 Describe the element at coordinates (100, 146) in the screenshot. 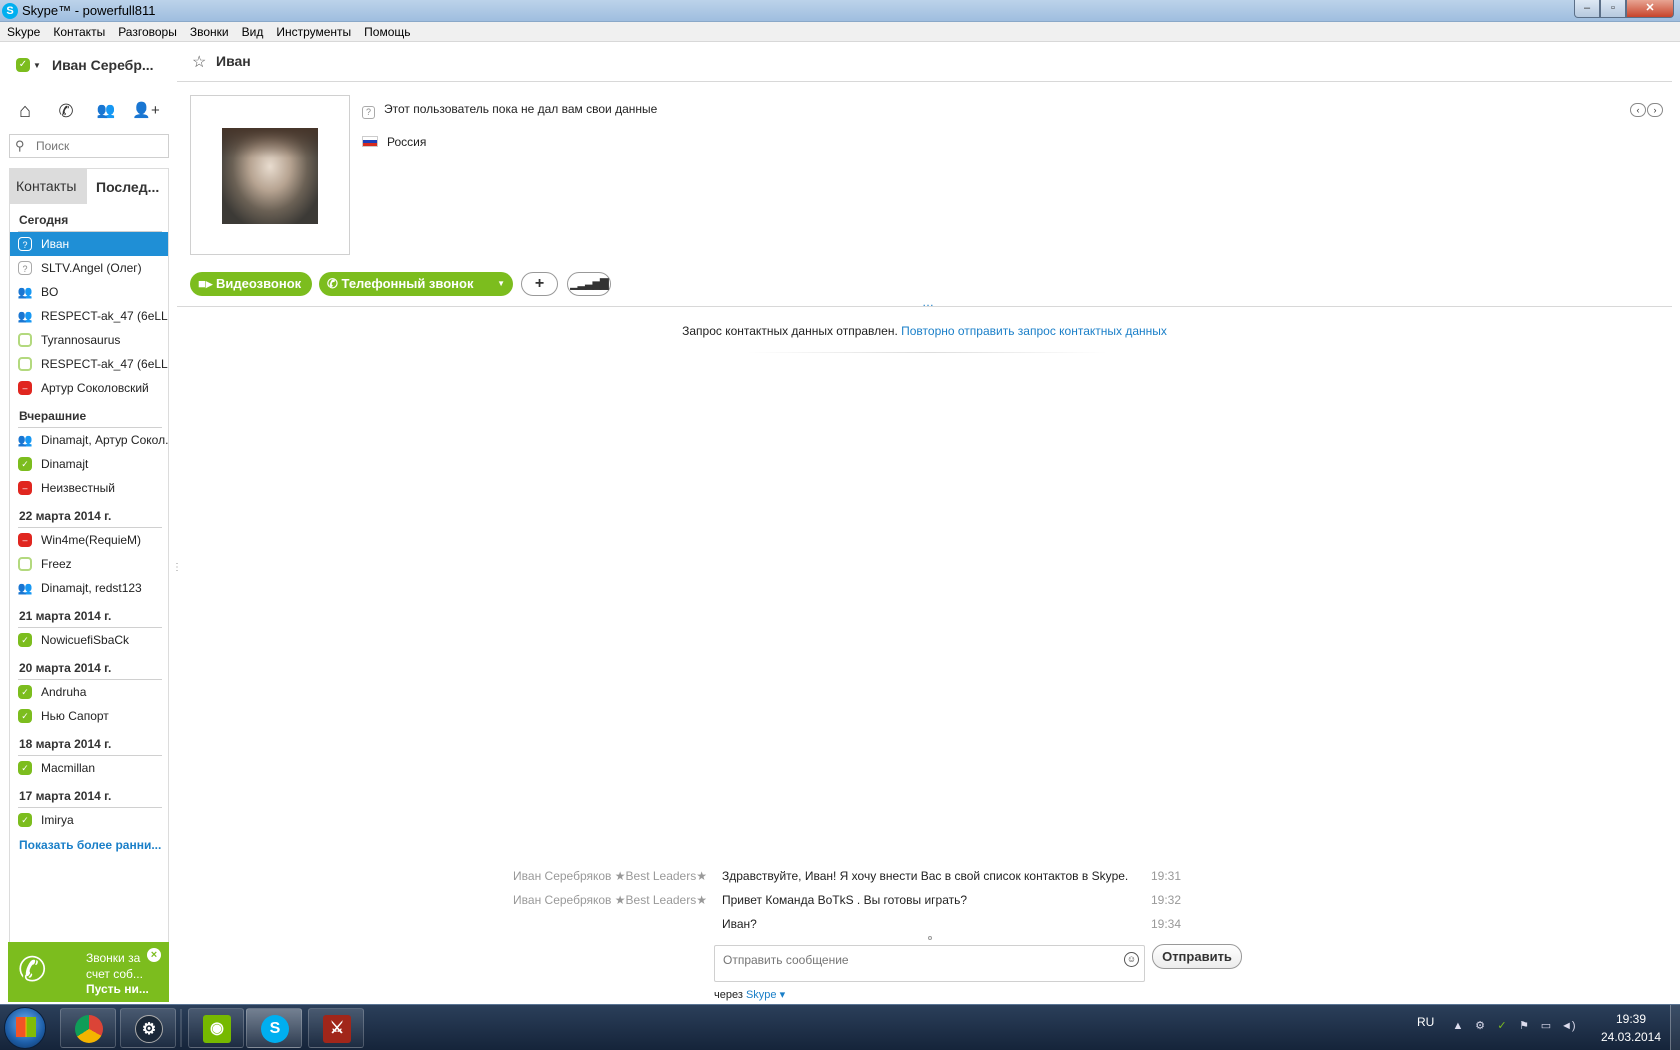

I see `search-input` at that location.